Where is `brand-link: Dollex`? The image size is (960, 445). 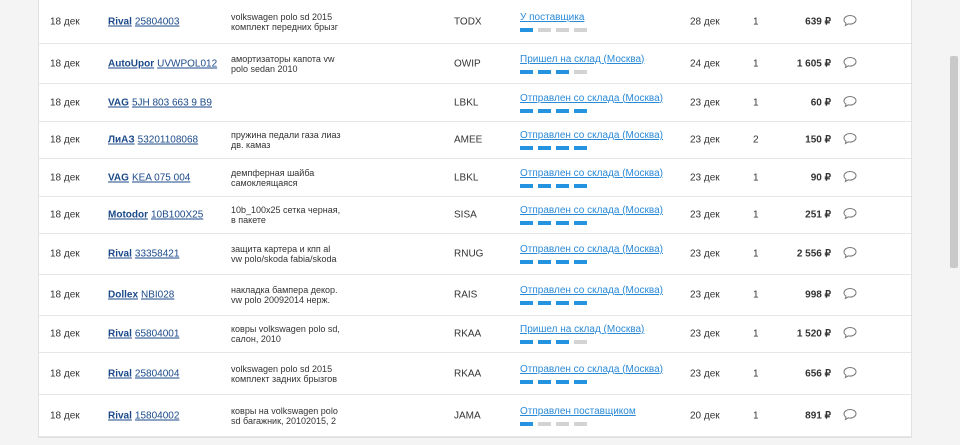
brand-link: Dollex is located at coordinates (123, 295).